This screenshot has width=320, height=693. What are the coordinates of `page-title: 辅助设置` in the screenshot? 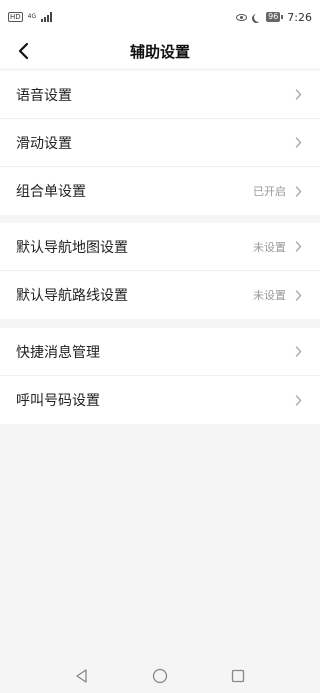 It's located at (159, 51).